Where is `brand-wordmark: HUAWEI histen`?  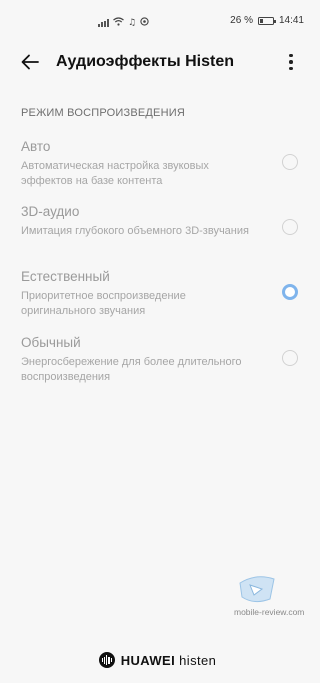 brand-wordmark: HUAWEI histen is located at coordinates (169, 660).